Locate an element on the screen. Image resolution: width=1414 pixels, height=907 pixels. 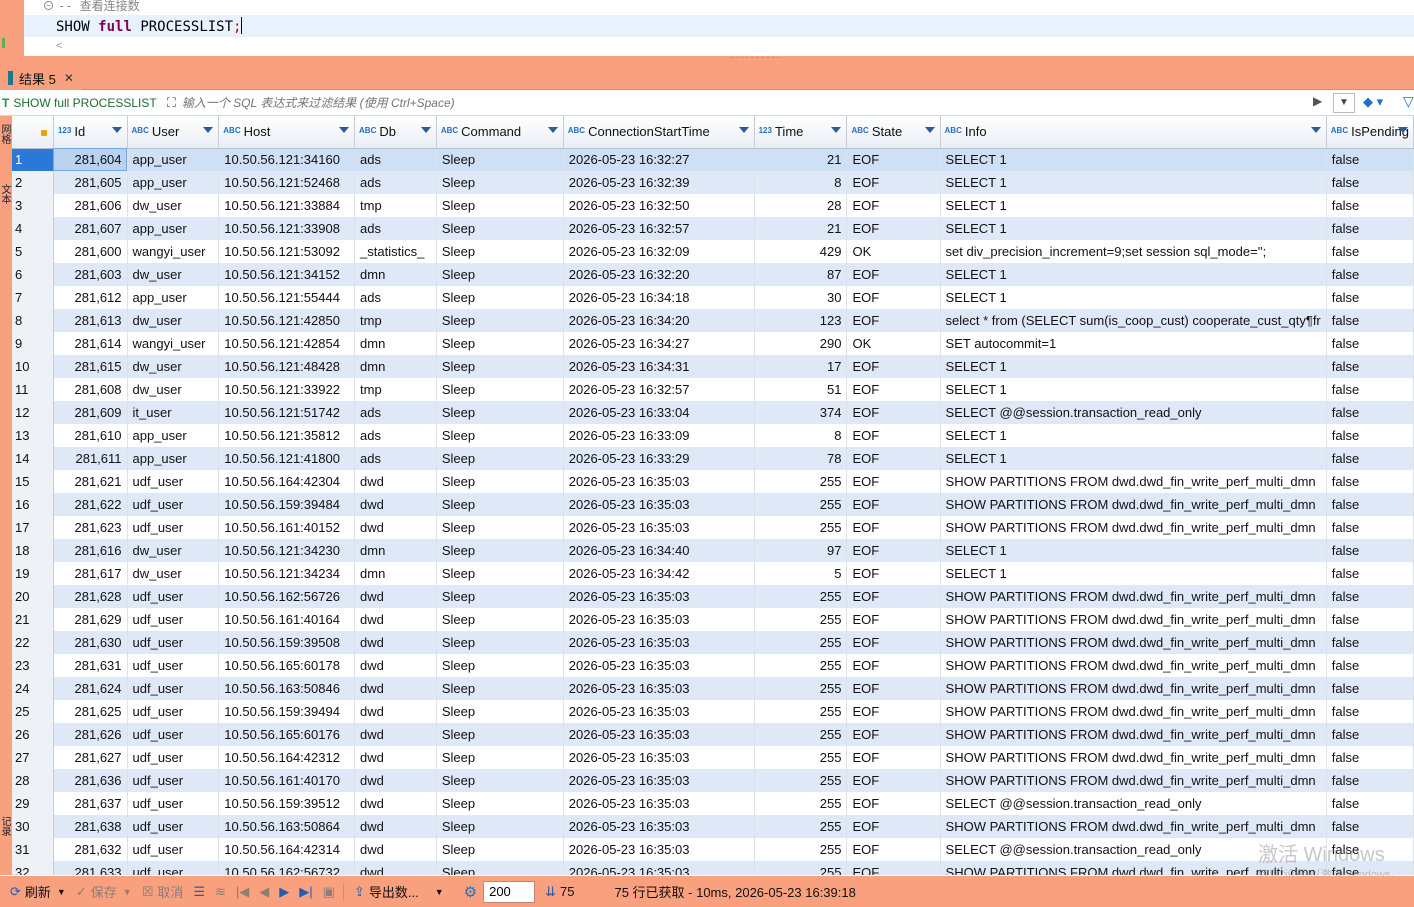
table-cell: 281,621 is located at coordinates (90, 481).